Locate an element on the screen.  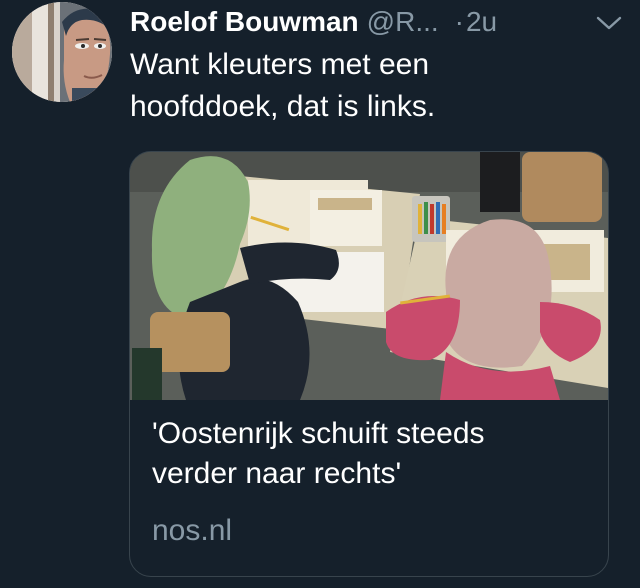
card-domain: nos.nl is located at coordinates (371, 531).